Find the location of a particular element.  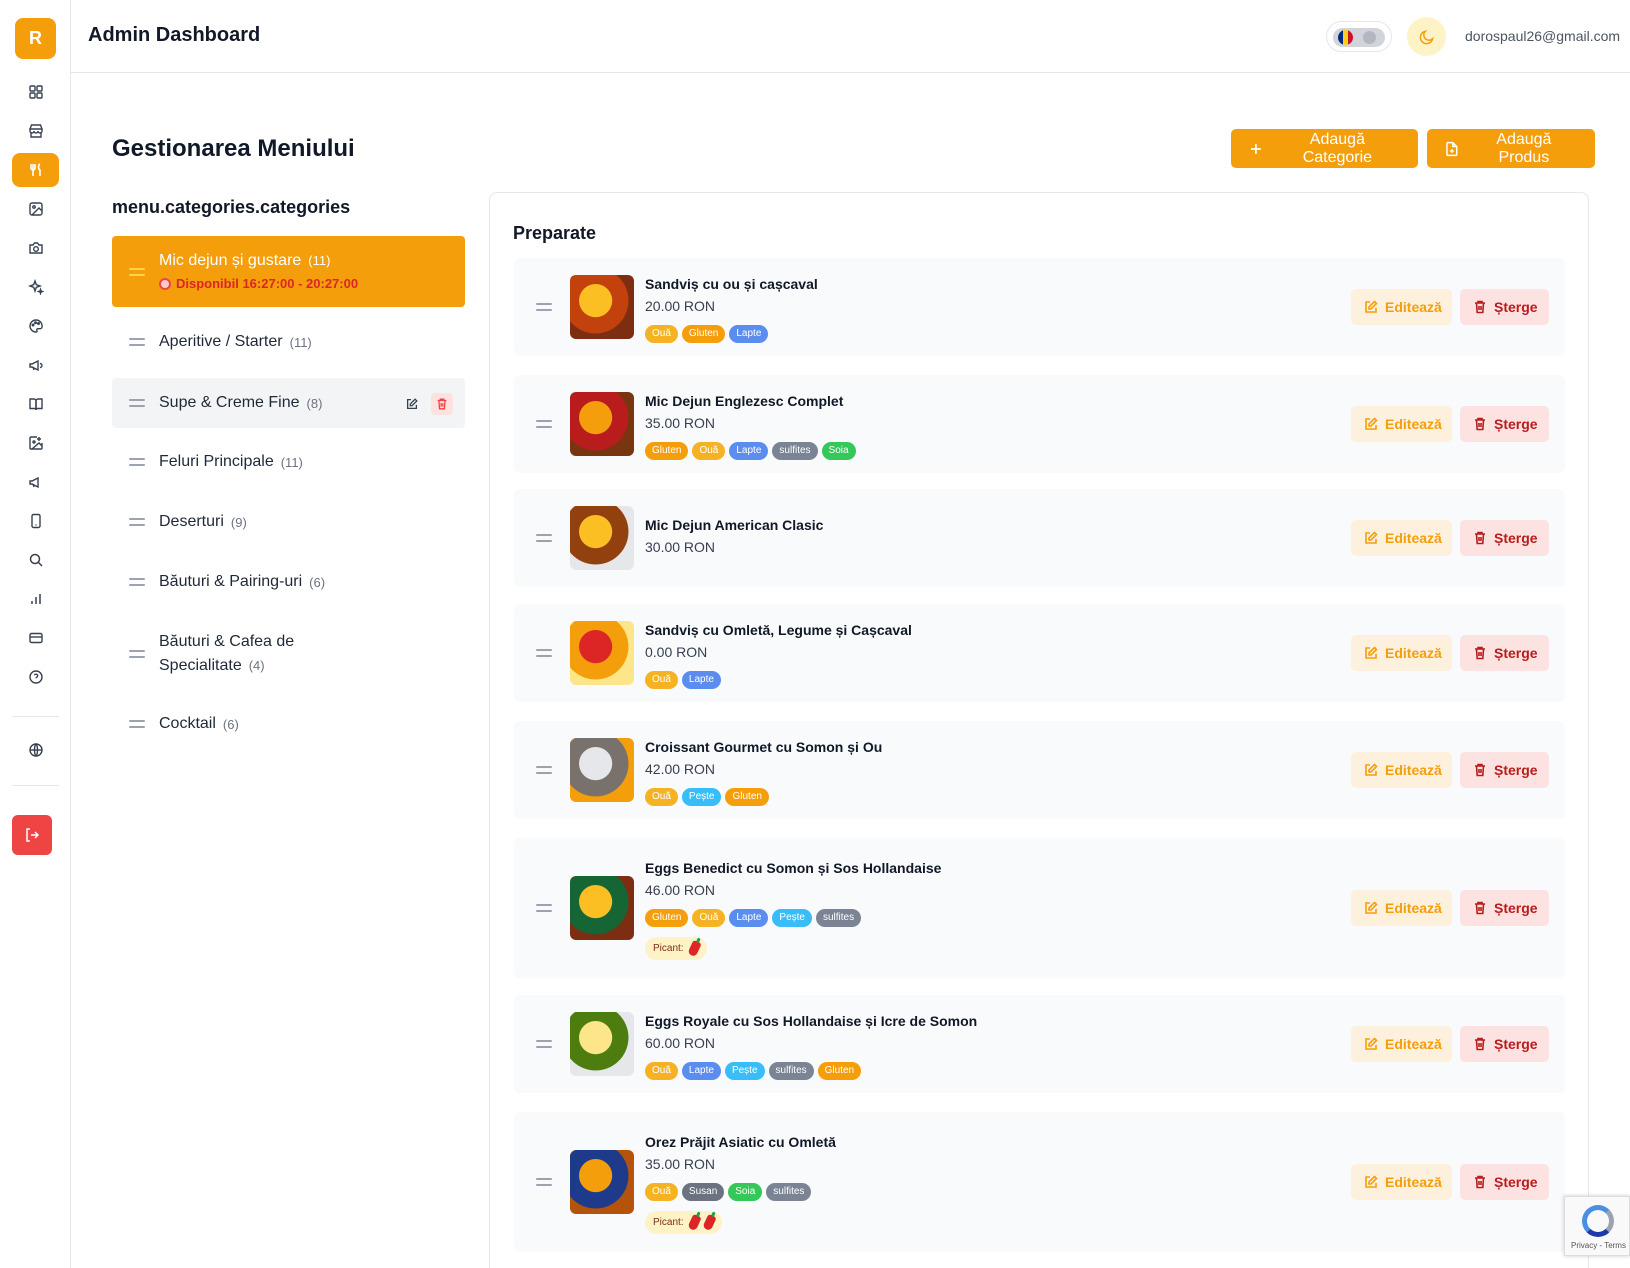

category-item: Cocktail (6) is located at coordinates (288, 724).